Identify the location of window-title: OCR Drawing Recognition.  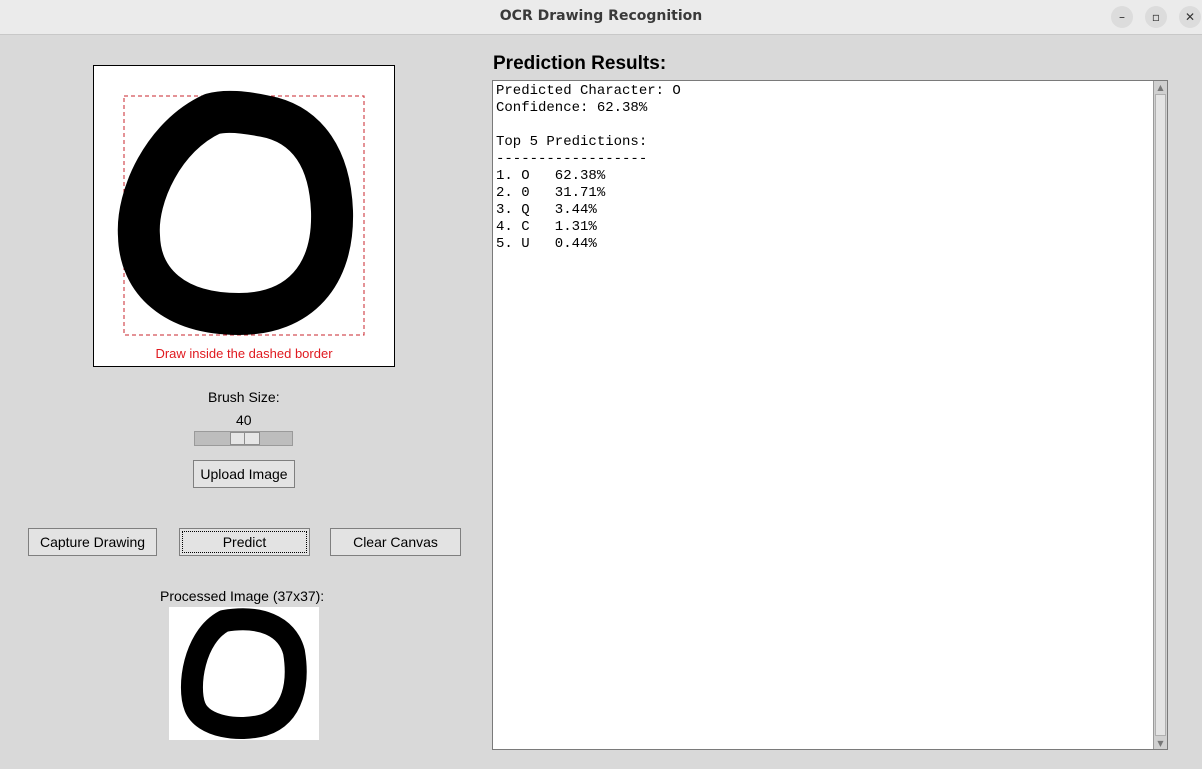
(601, 16).